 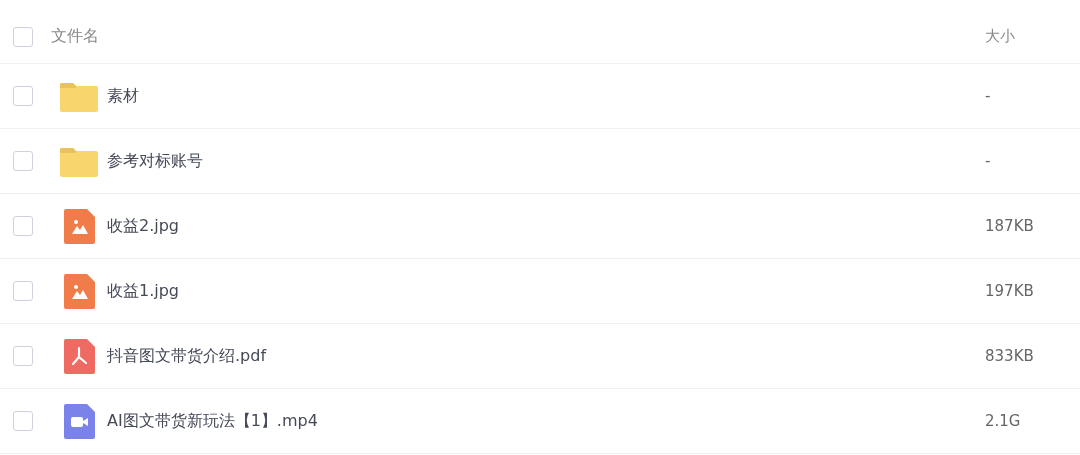 What do you see at coordinates (1000, 36) in the screenshot?
I see `column-header: 大小` at bounding box center [1000, 36].